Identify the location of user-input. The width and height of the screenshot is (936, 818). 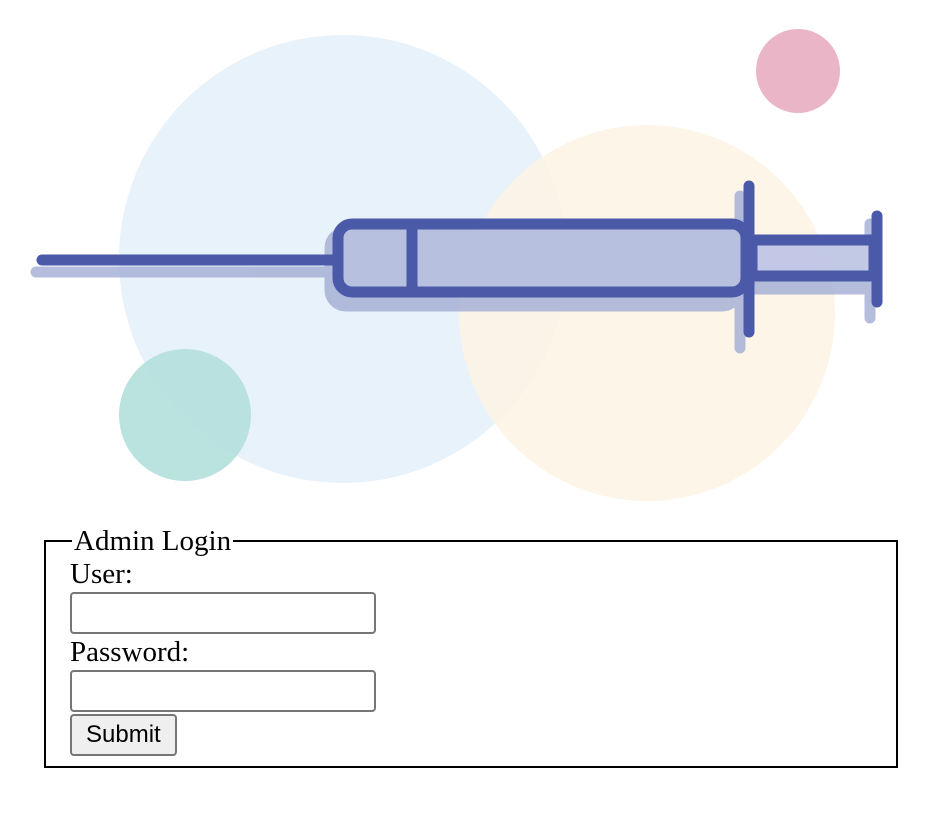
(223, 613).